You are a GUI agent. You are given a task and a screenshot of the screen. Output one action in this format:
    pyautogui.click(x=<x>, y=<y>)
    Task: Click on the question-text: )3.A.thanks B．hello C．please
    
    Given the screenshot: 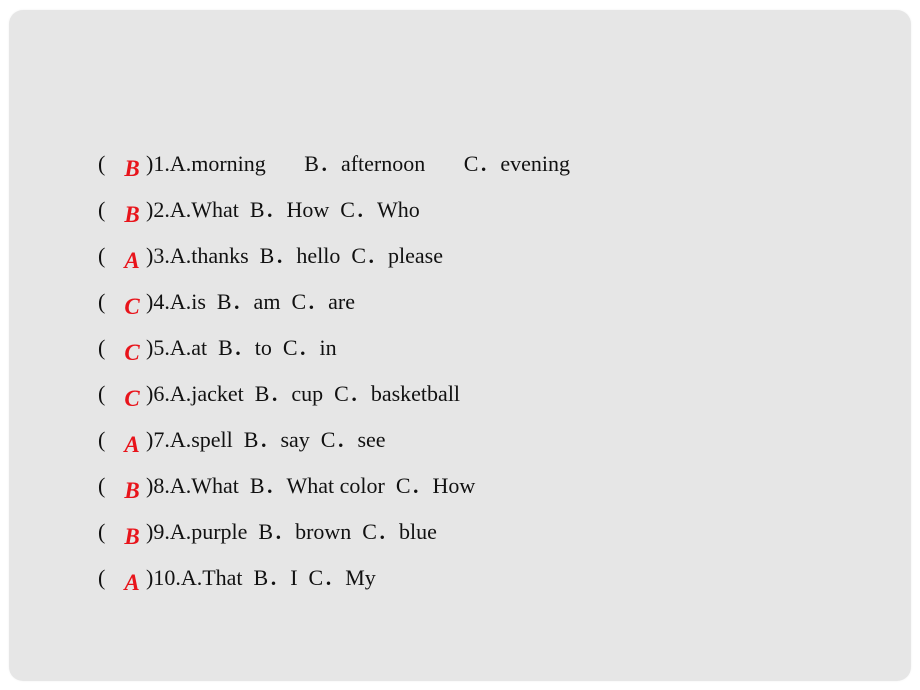 What is the action you would take?
    pyautogui.click(x=294, y=255)
    